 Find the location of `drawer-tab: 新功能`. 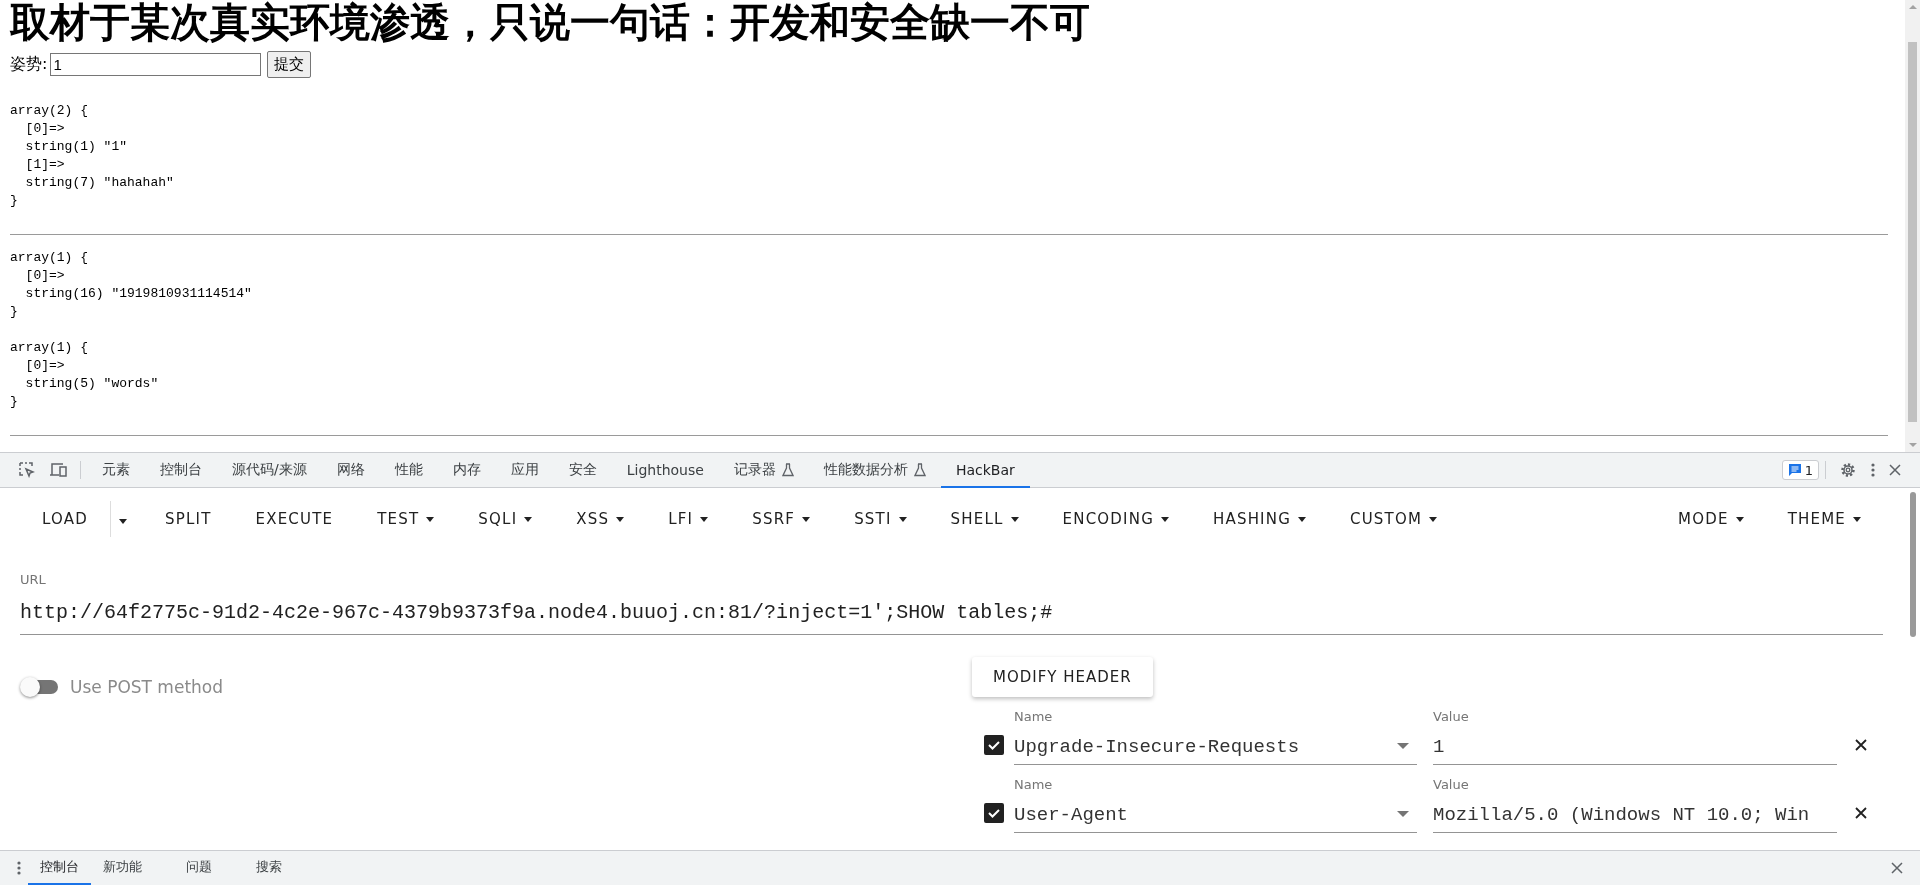

drawer-tab: 新功能 is located at coordinates (122, 868).